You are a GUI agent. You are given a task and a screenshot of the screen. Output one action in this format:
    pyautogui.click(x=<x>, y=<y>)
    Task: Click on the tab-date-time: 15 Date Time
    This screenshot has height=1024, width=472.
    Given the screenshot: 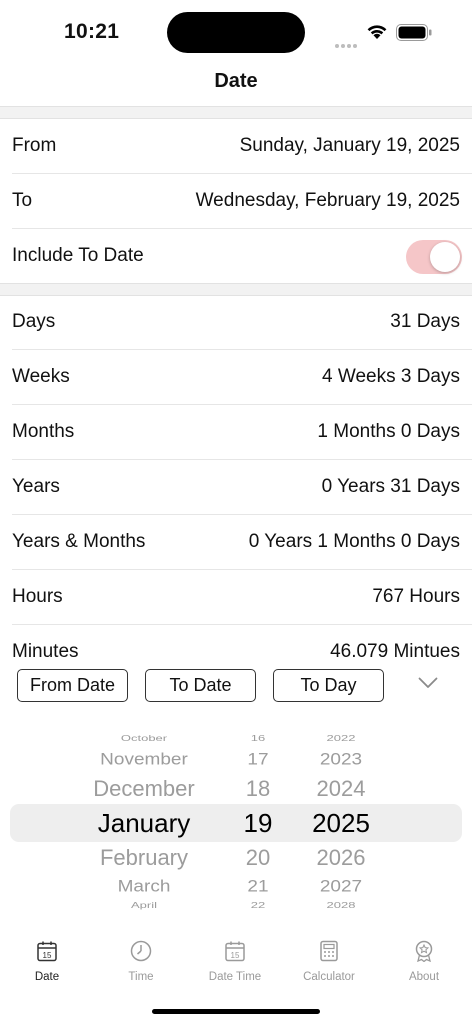 What is the action you would take?
    pyautogui.click(x=235, y=961)
    